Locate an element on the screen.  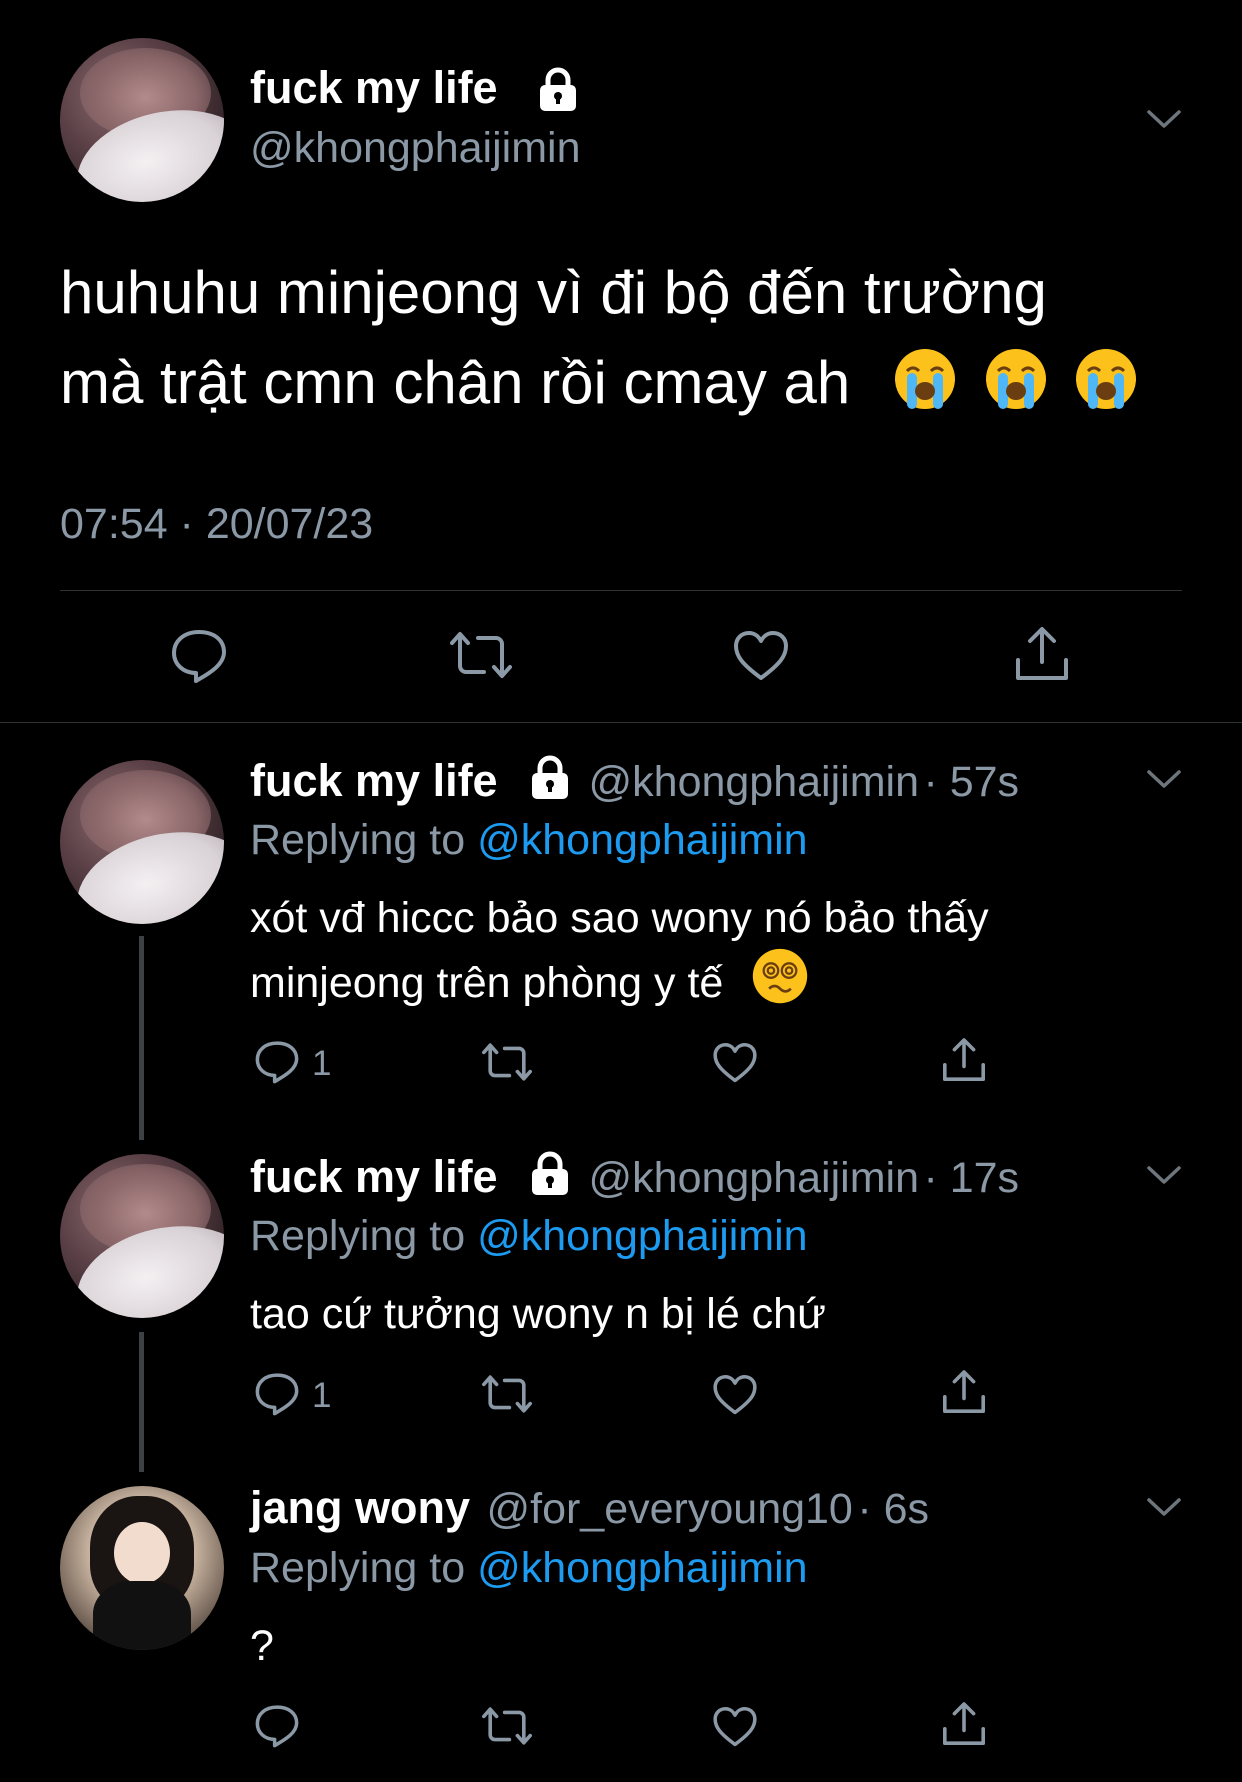
handle: @for_everyoung10 is located at coordinates (669, 1509).